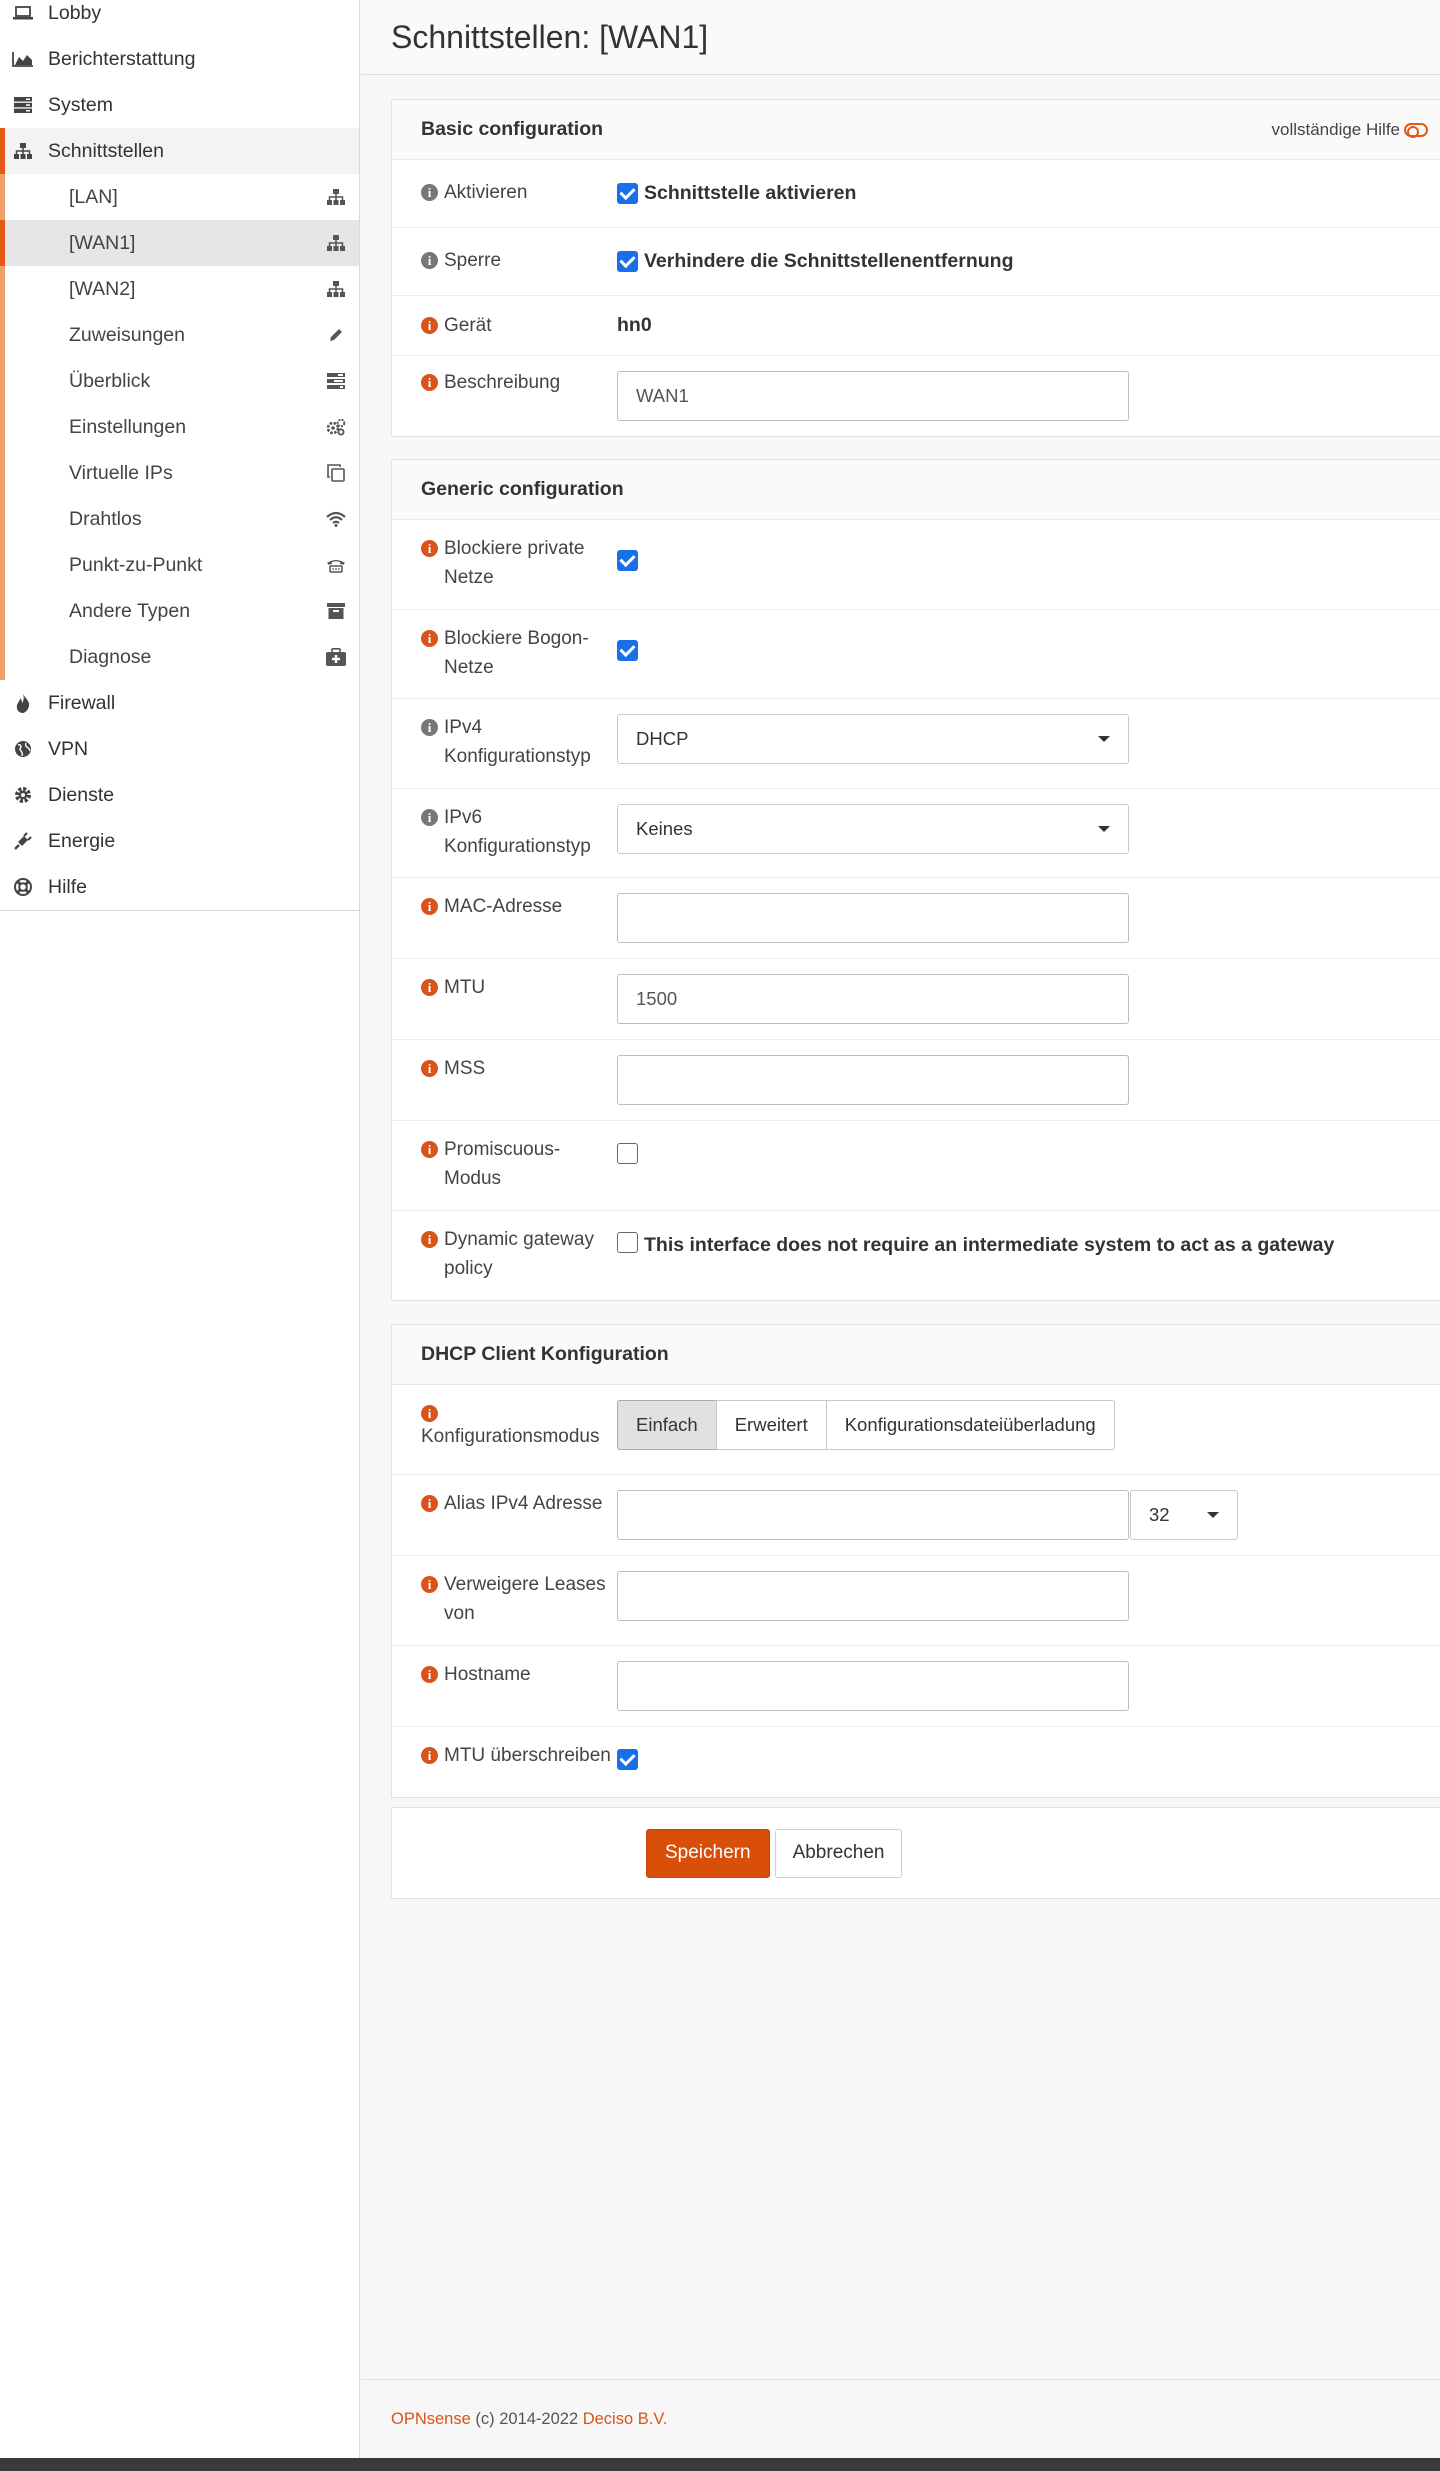 This screenshot has height=2471, width=1440. What do you see at coordinates (336, 243) in the screenshot?
I see `sitemap-icon` at bounding box center [336, 243].